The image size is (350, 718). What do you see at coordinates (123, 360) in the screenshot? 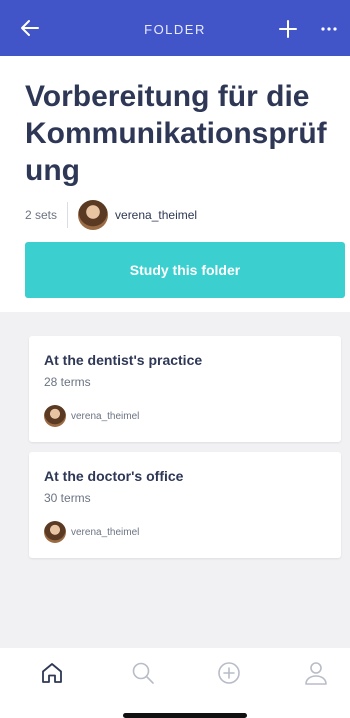
I see `set-title: At the dentist's practice` at bounding box center [123, 360].